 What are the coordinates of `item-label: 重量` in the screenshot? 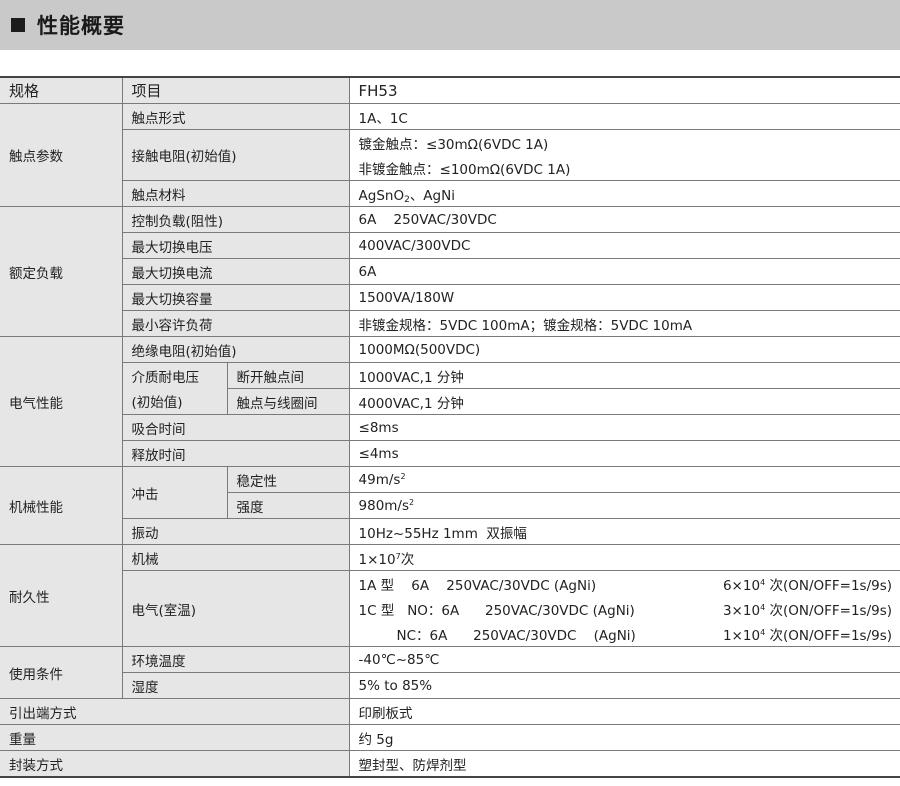 It's located at (175, 737).